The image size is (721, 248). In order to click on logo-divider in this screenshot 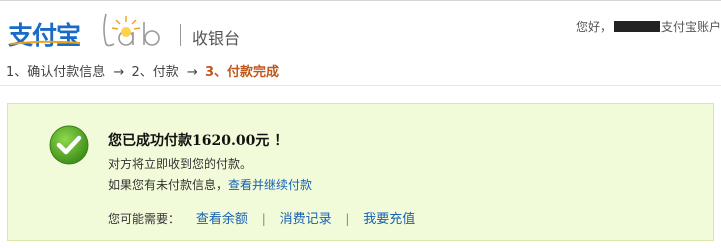, I will do `click(180, 35)`.